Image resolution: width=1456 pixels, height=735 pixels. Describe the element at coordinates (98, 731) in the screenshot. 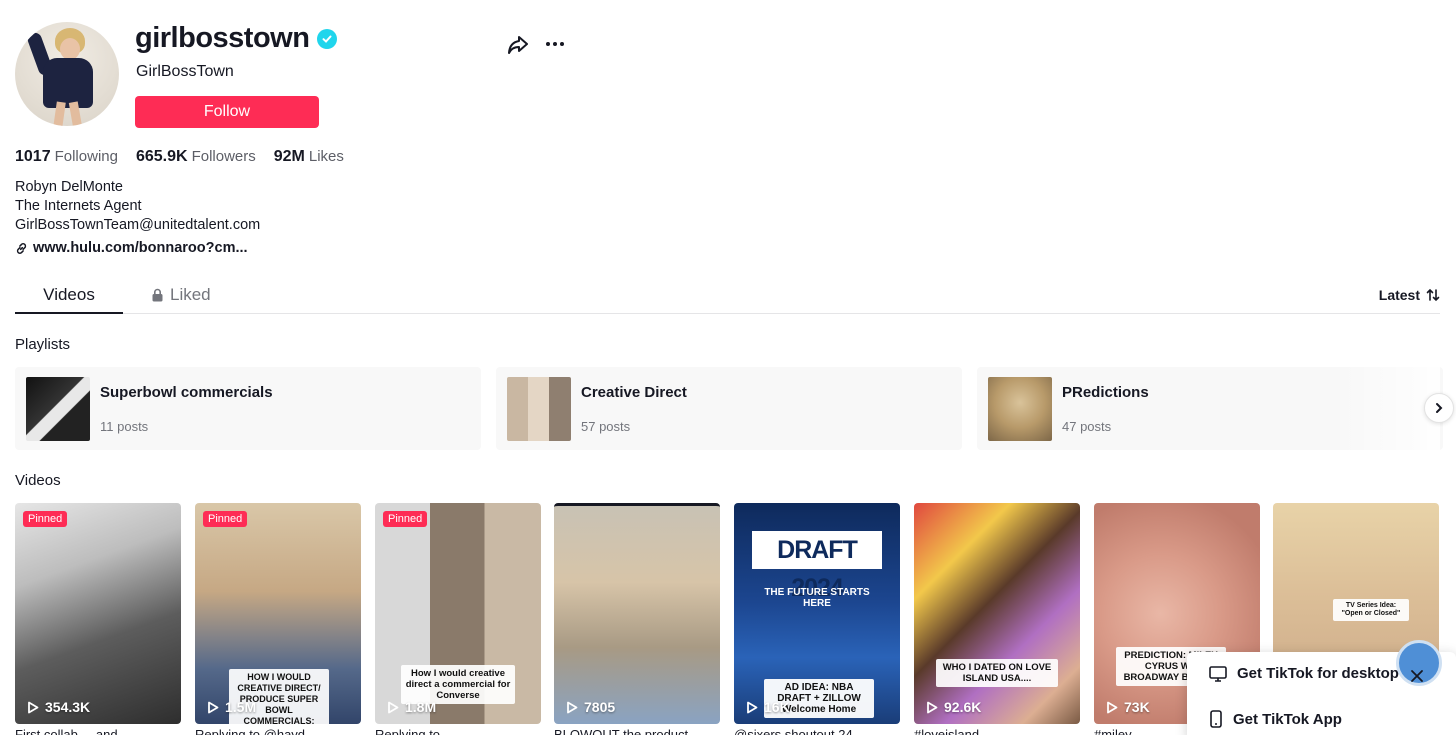

I see `video-caption: First collab ... and` at that location.